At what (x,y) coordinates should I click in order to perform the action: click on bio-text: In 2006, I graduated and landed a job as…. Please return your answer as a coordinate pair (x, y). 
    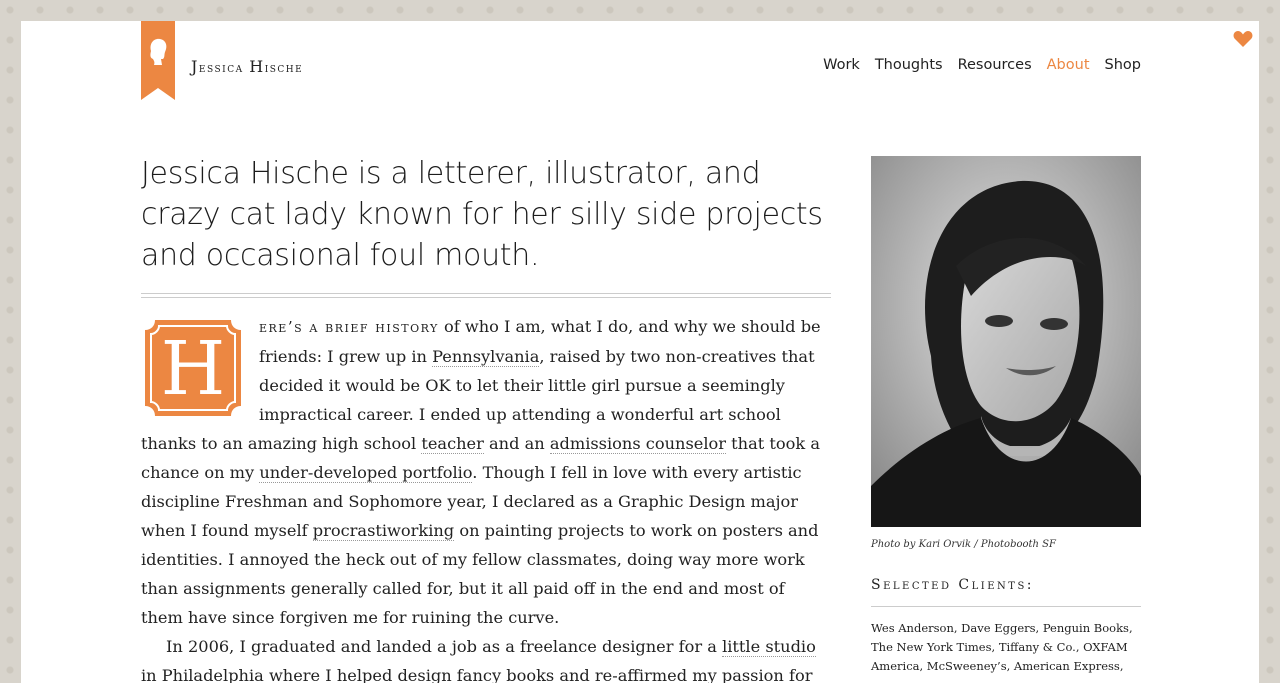
    Looking at the image, I should click on (444, 646).